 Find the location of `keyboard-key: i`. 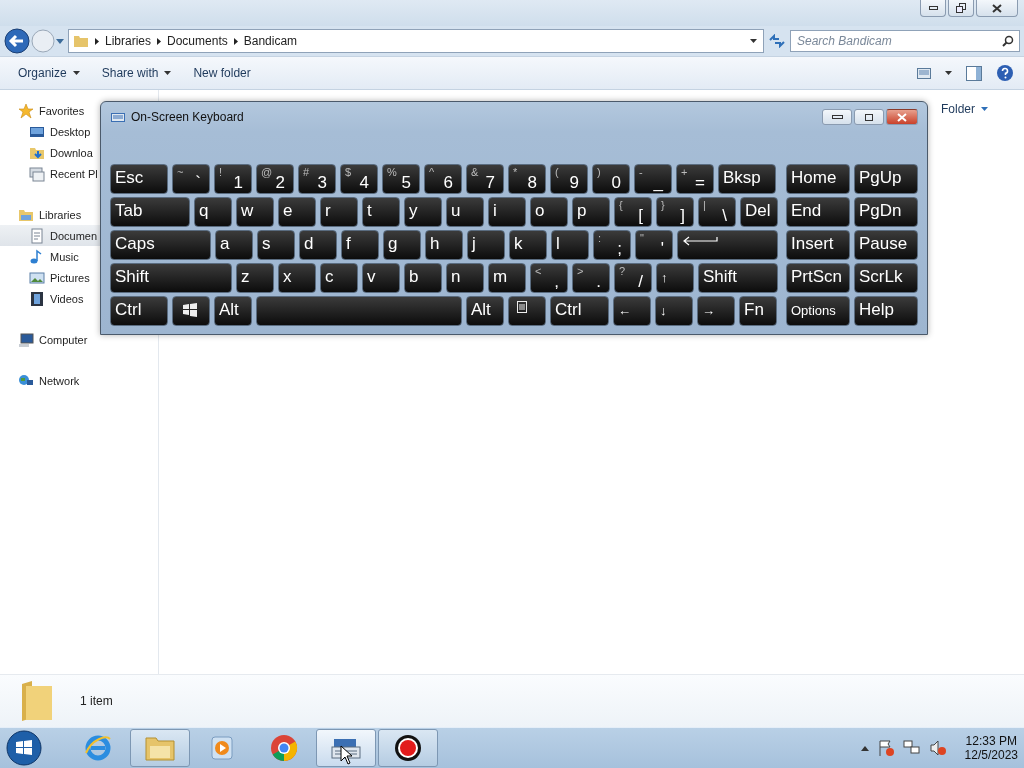

keyboard-key: i is located at coordinates (507, 212).